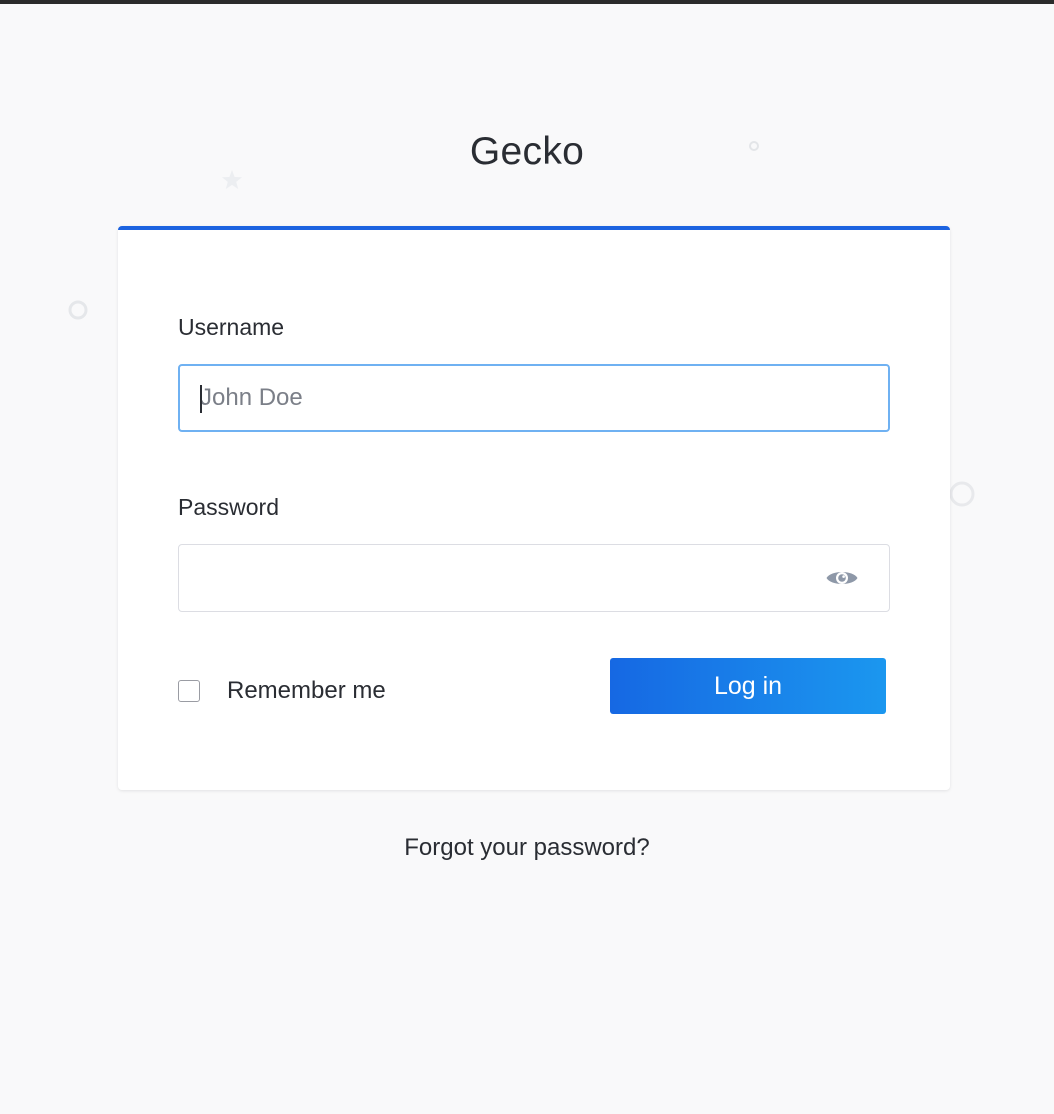 The width and height of the screenshot is (1054, 1114). I want to click on username-input, so click(534, 398).